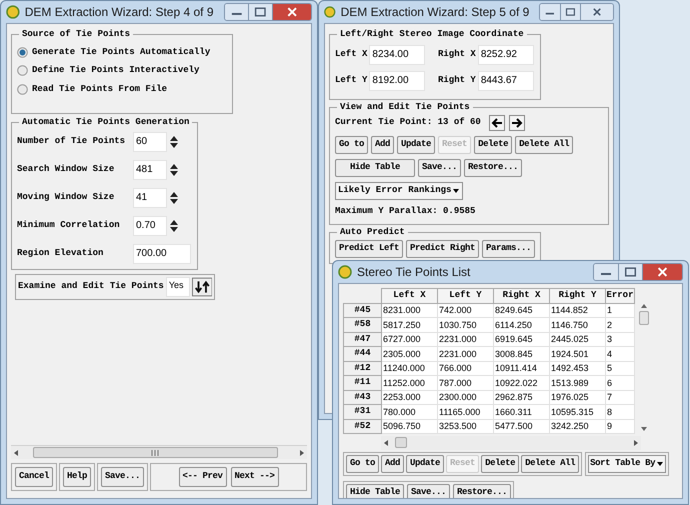 Image resolution: width=690 pixels, height=505 pixels. Describe the element at coordinates (620, 426) in the screenshot. I see `table-cell: 9` at that location.